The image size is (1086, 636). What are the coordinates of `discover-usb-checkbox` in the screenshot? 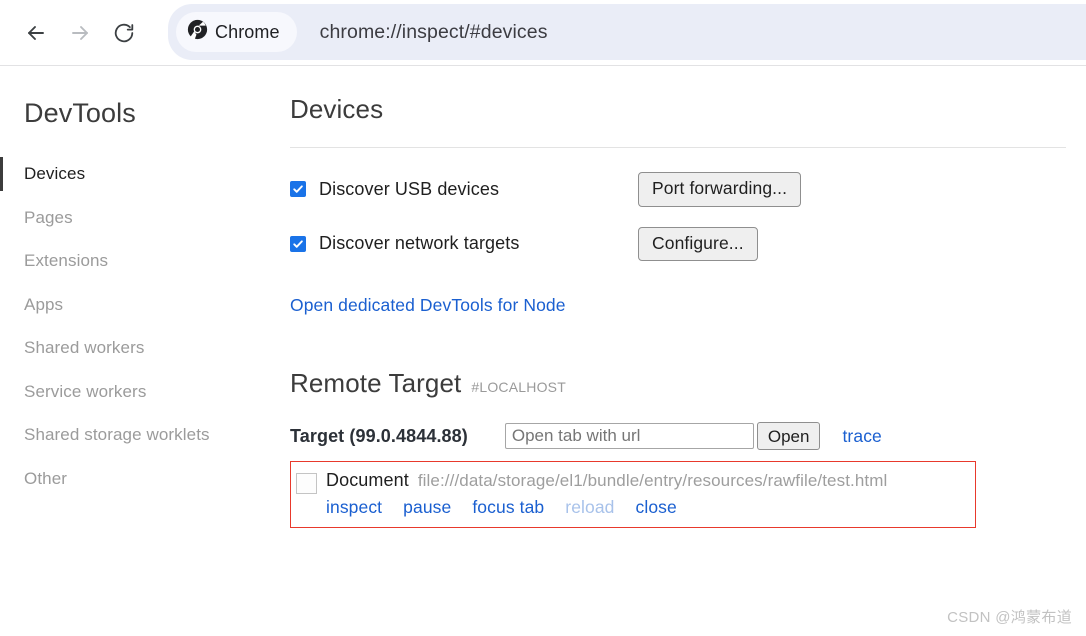 It's located at (298, 189).